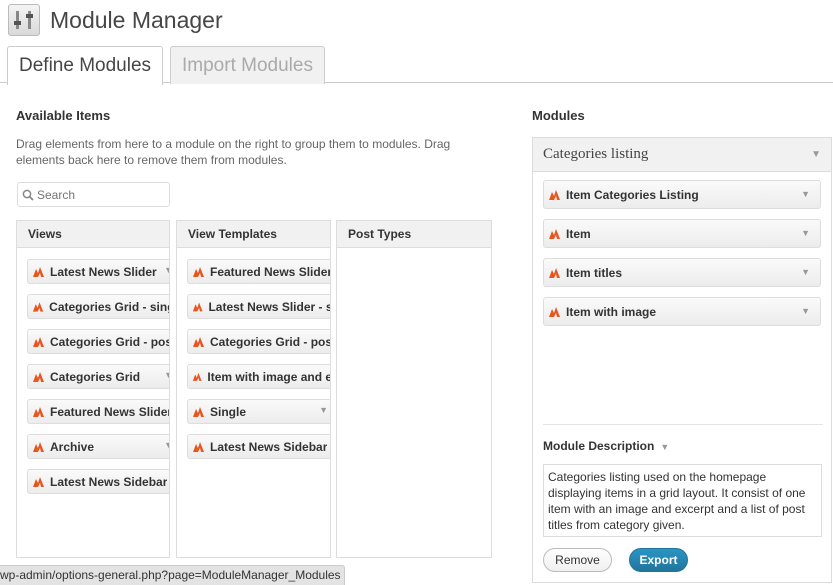  What do you see at coordinates (558, 115) in the screenshot?
I see `modules-title: Modules` at bounding box center [558, 115].